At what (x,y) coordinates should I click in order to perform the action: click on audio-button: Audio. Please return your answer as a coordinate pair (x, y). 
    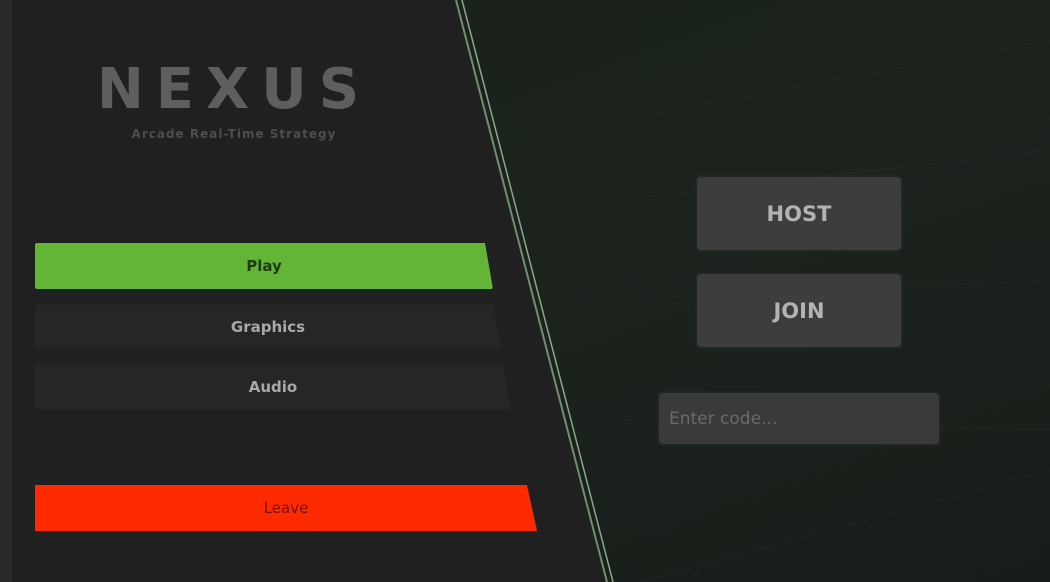
    Looking at the image, I should click on (273, 387).